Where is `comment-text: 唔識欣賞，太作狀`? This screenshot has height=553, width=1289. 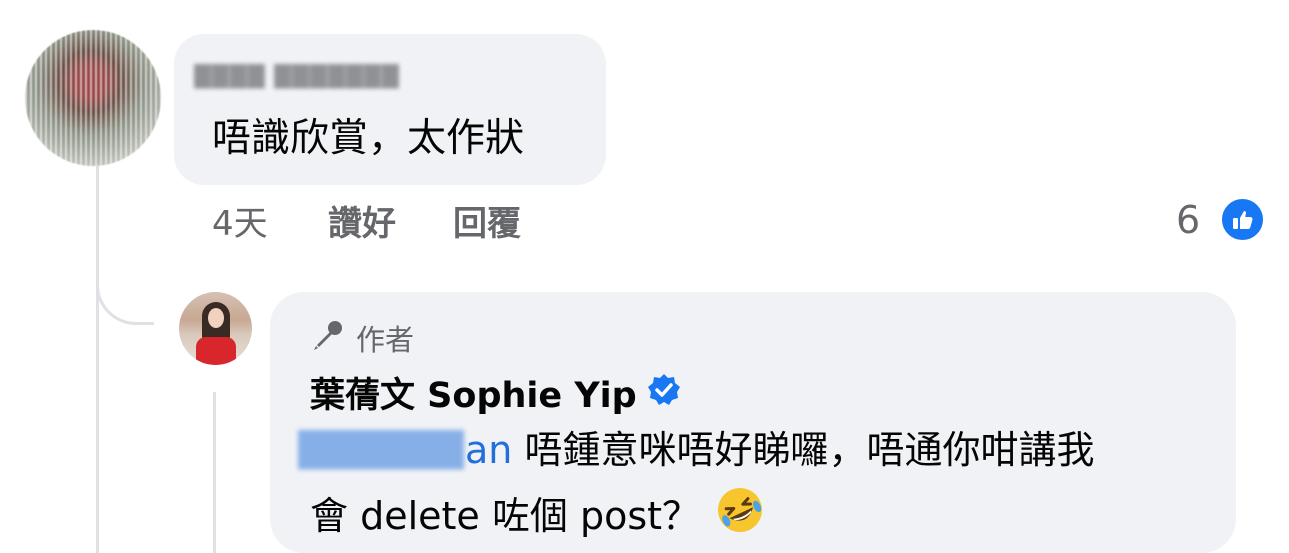
comment-text: 唔識欣賞，太作狀 is located at coordinates (368, 138).